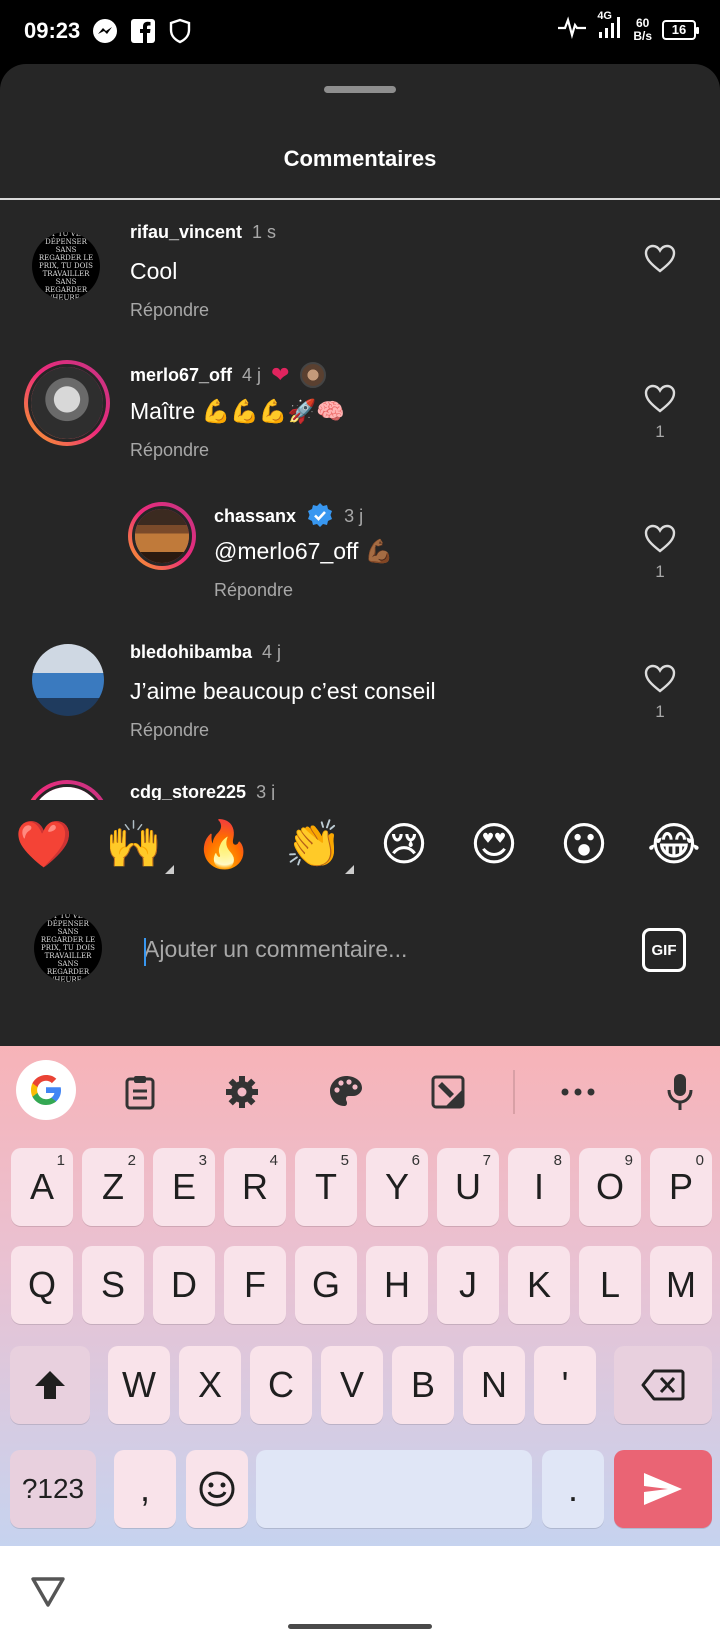 This screenshot has width=720, height=1640. Describe the element at coordinates (448, 1092) in the screenshot. I see `screenshot-edit-icon` at that location.